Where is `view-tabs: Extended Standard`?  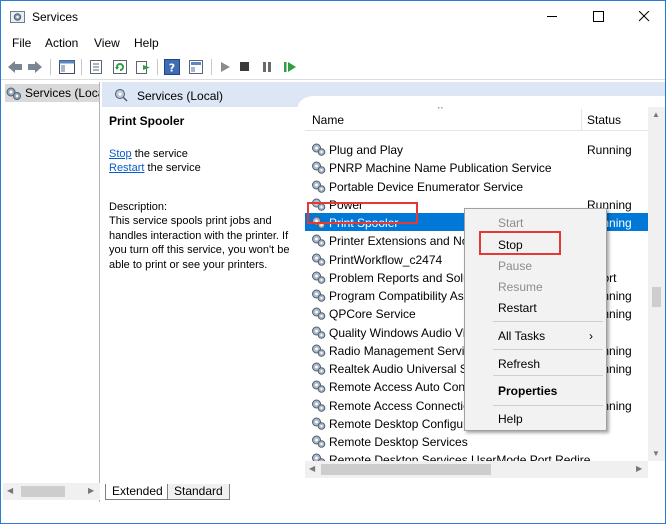 view-tabs: Extended Standard is located at coordinates (383, 492).